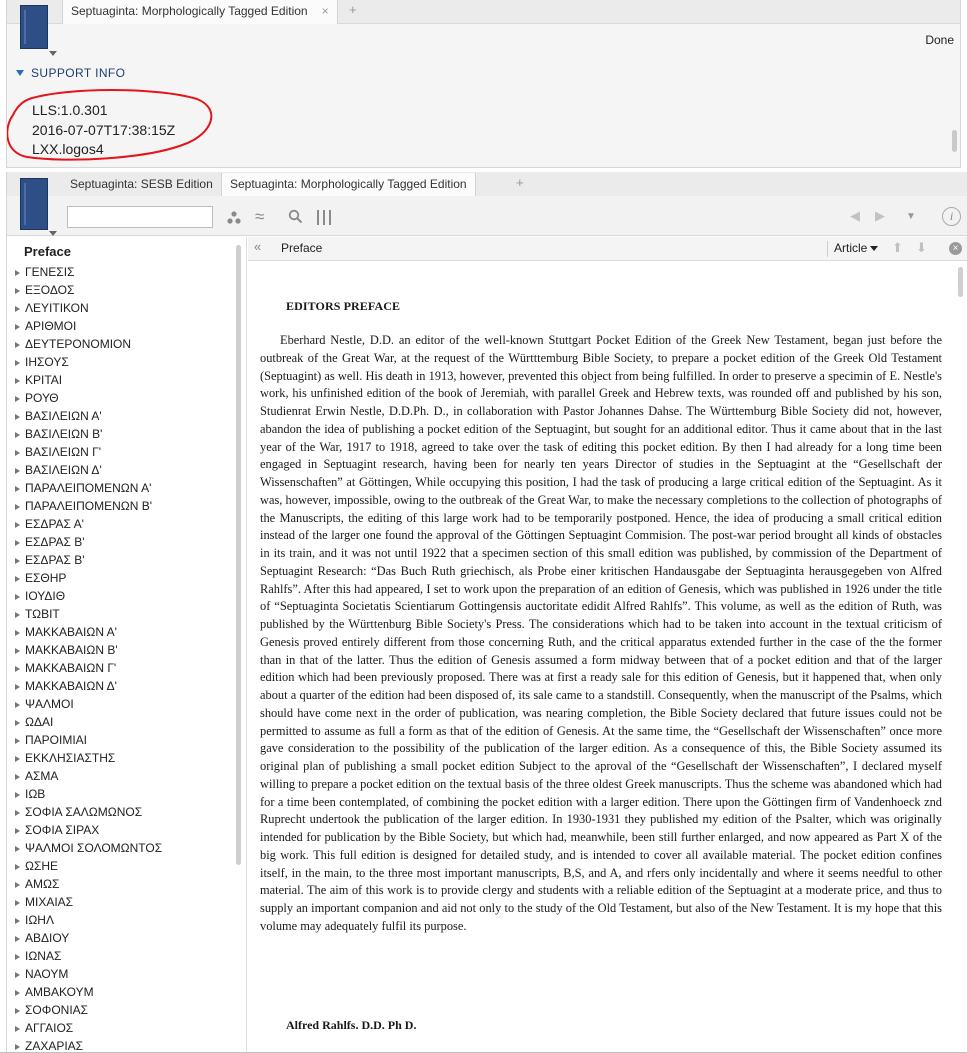  What do you see at coordinates (125, 470) in the screenshot?
I see `toc-item: ΒΑΣΙΛΕΙΩΝ Δ'` at bounding box center [125, 470].